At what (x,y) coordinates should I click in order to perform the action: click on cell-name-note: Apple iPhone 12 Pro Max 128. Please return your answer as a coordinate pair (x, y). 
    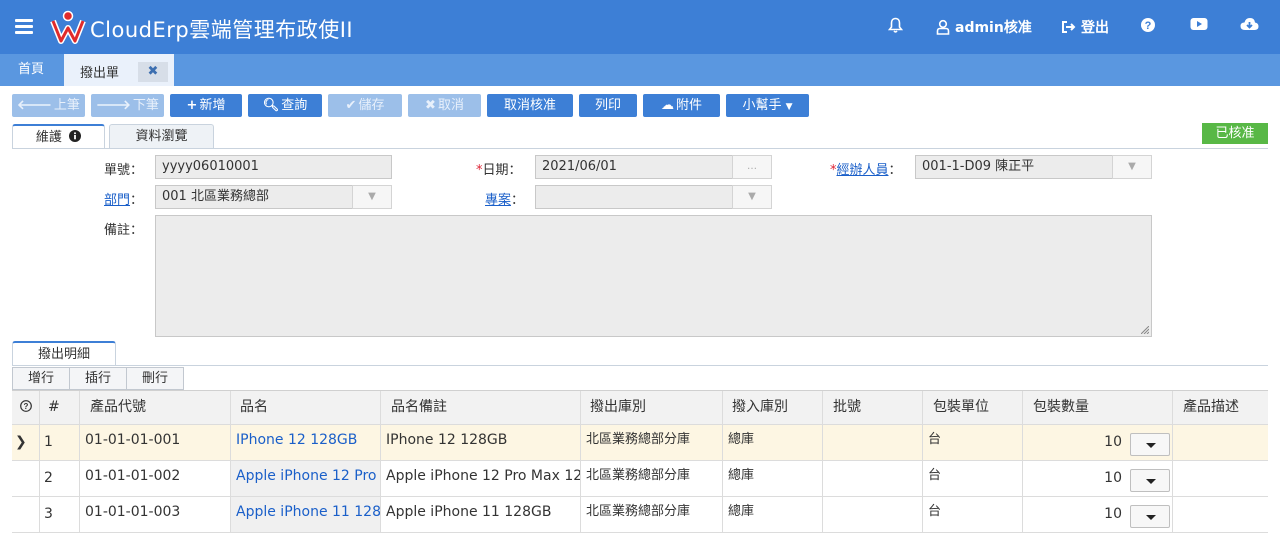
    Looking at the image, I should click on (481, 478).